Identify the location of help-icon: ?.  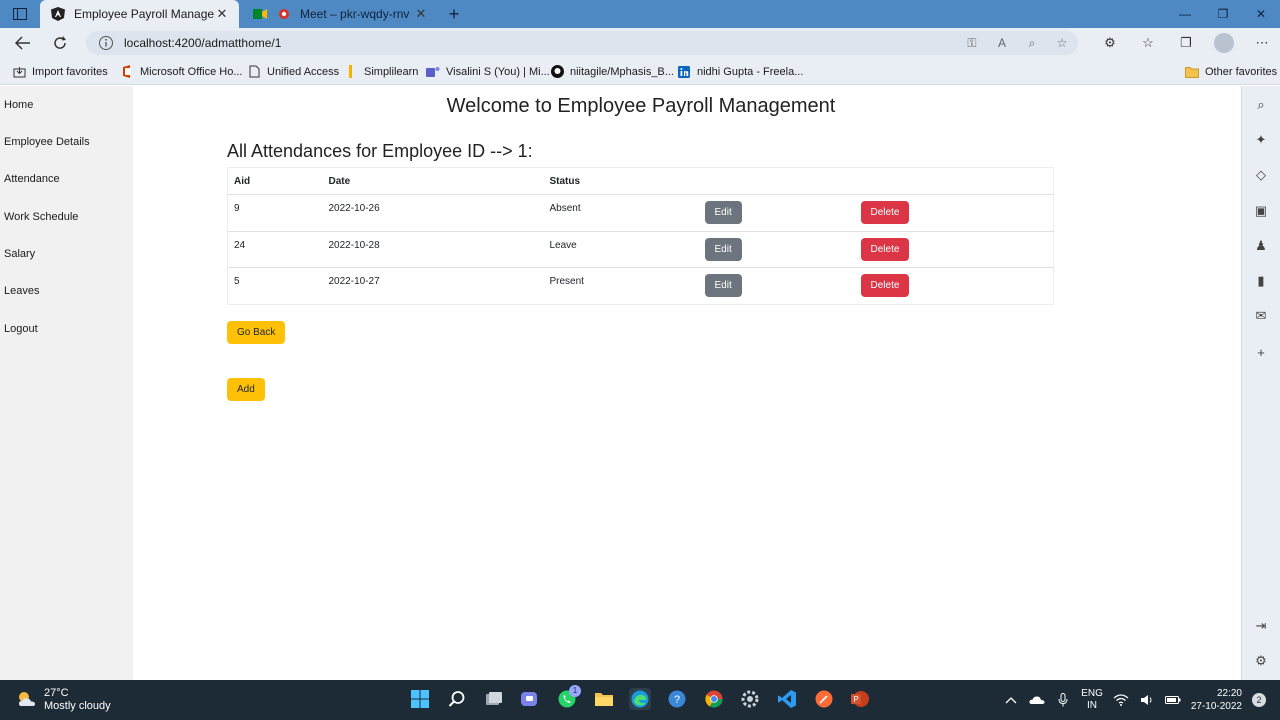
(677, 699).